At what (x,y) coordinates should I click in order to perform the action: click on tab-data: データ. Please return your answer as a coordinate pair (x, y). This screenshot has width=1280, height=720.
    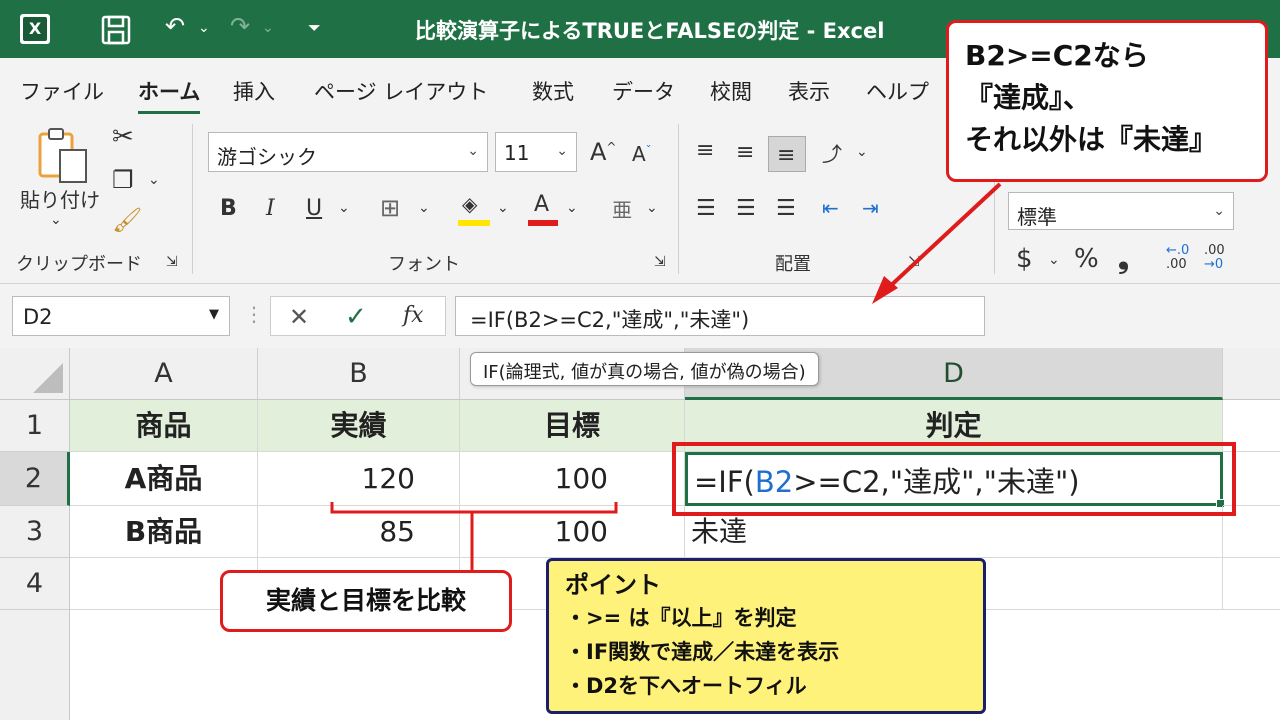
    Looking at the image, I should click on (643, 91).